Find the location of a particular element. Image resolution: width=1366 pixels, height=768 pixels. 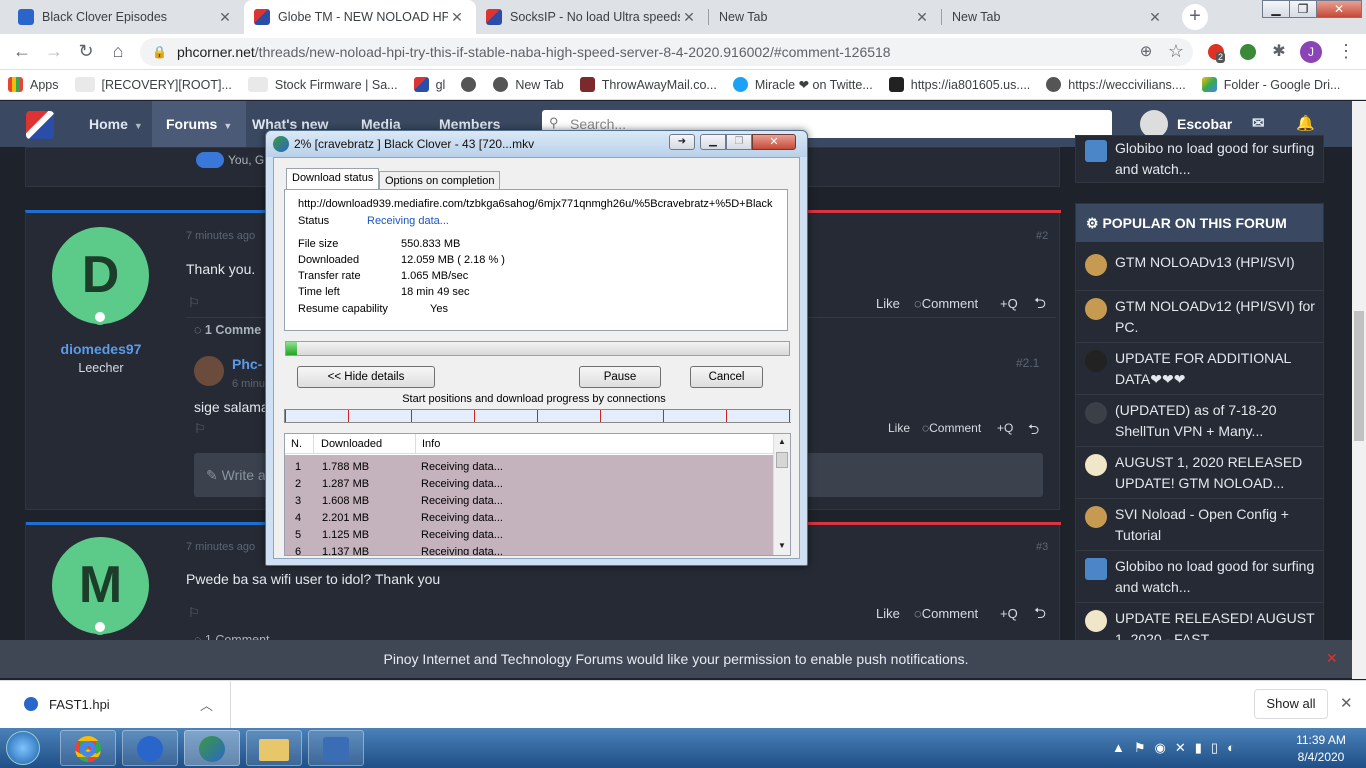

pause-button: Pause is located at coordinates (620, 377).